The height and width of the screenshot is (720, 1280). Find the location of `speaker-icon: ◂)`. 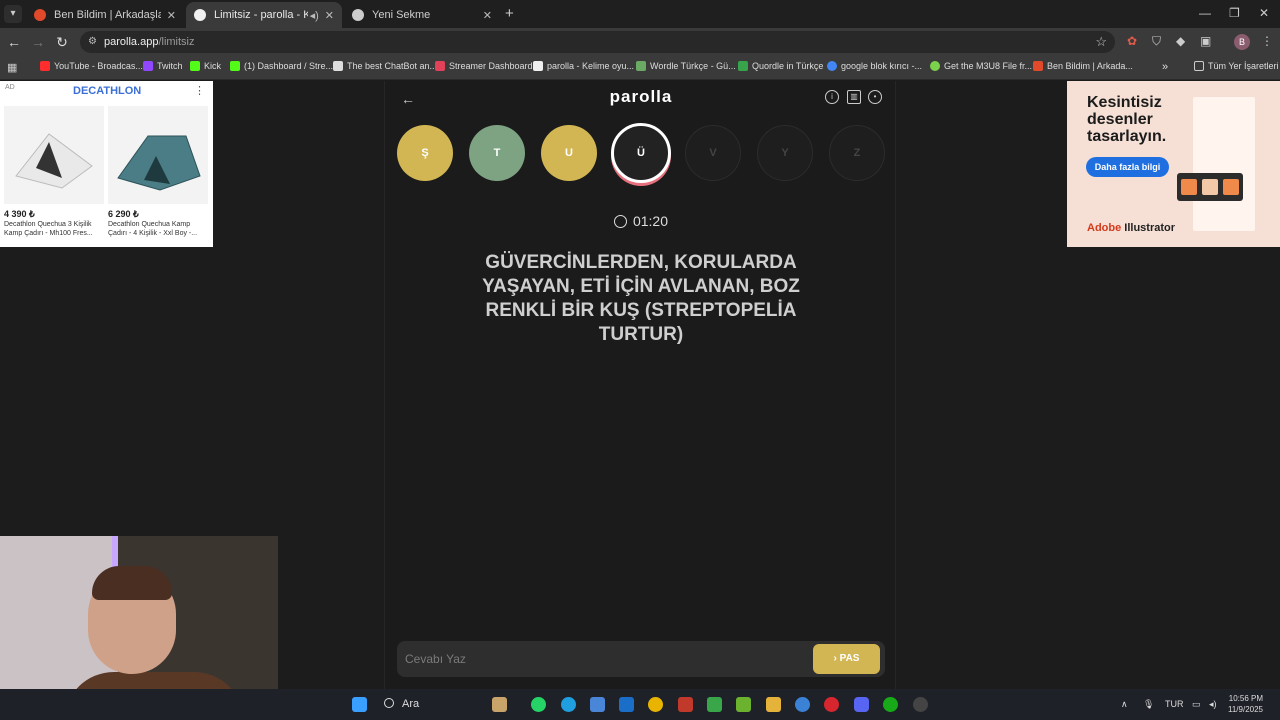

speaker-icon: ◂) is located at coordinates (314, 15).